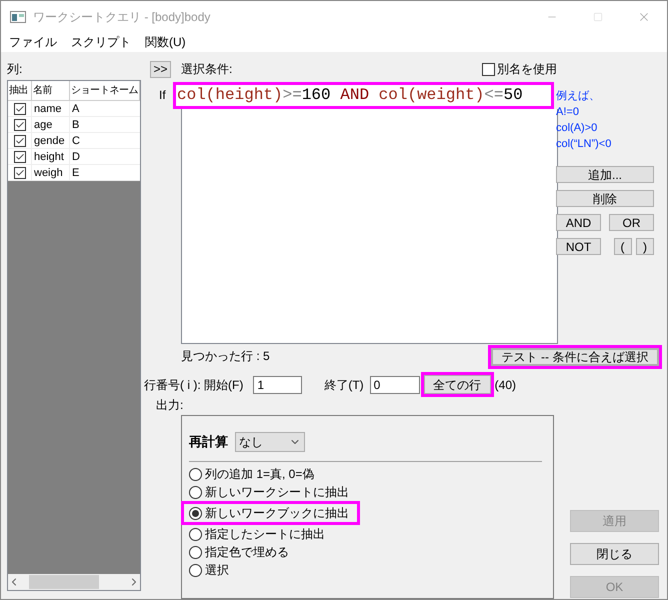 The width and height of the screenshot is (668, 600). What do you see at coordinates (76, 141) in the screenshot?
I see `table-cell-text: C` at bounding box center [76, 141].